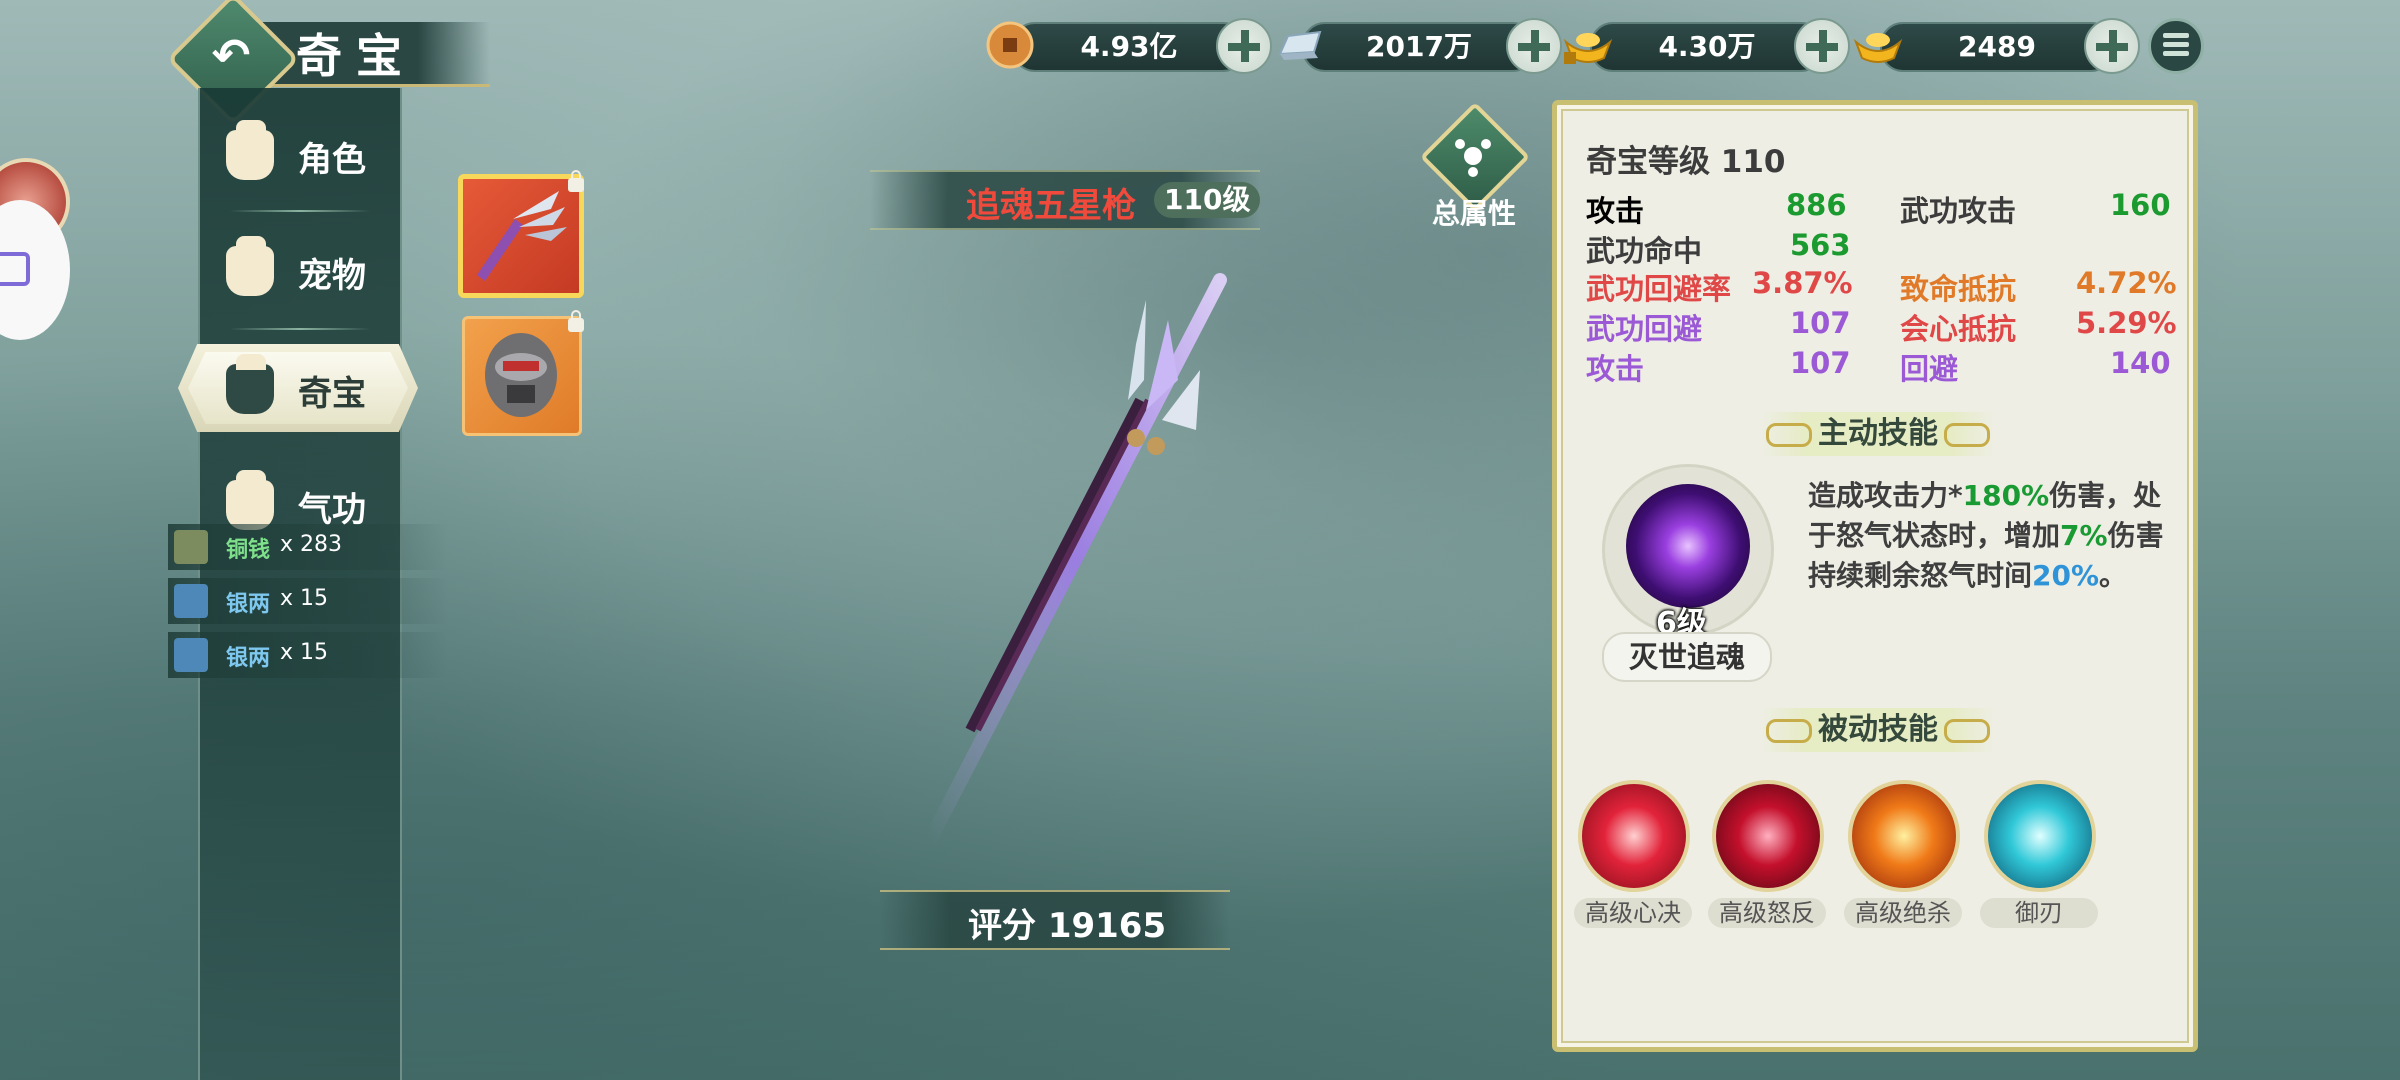 The image size is (2400, 1080). Describe the element at coordinates (231, 55) in the screenshot. I see `back-arrow-icon: ↶` at that location.